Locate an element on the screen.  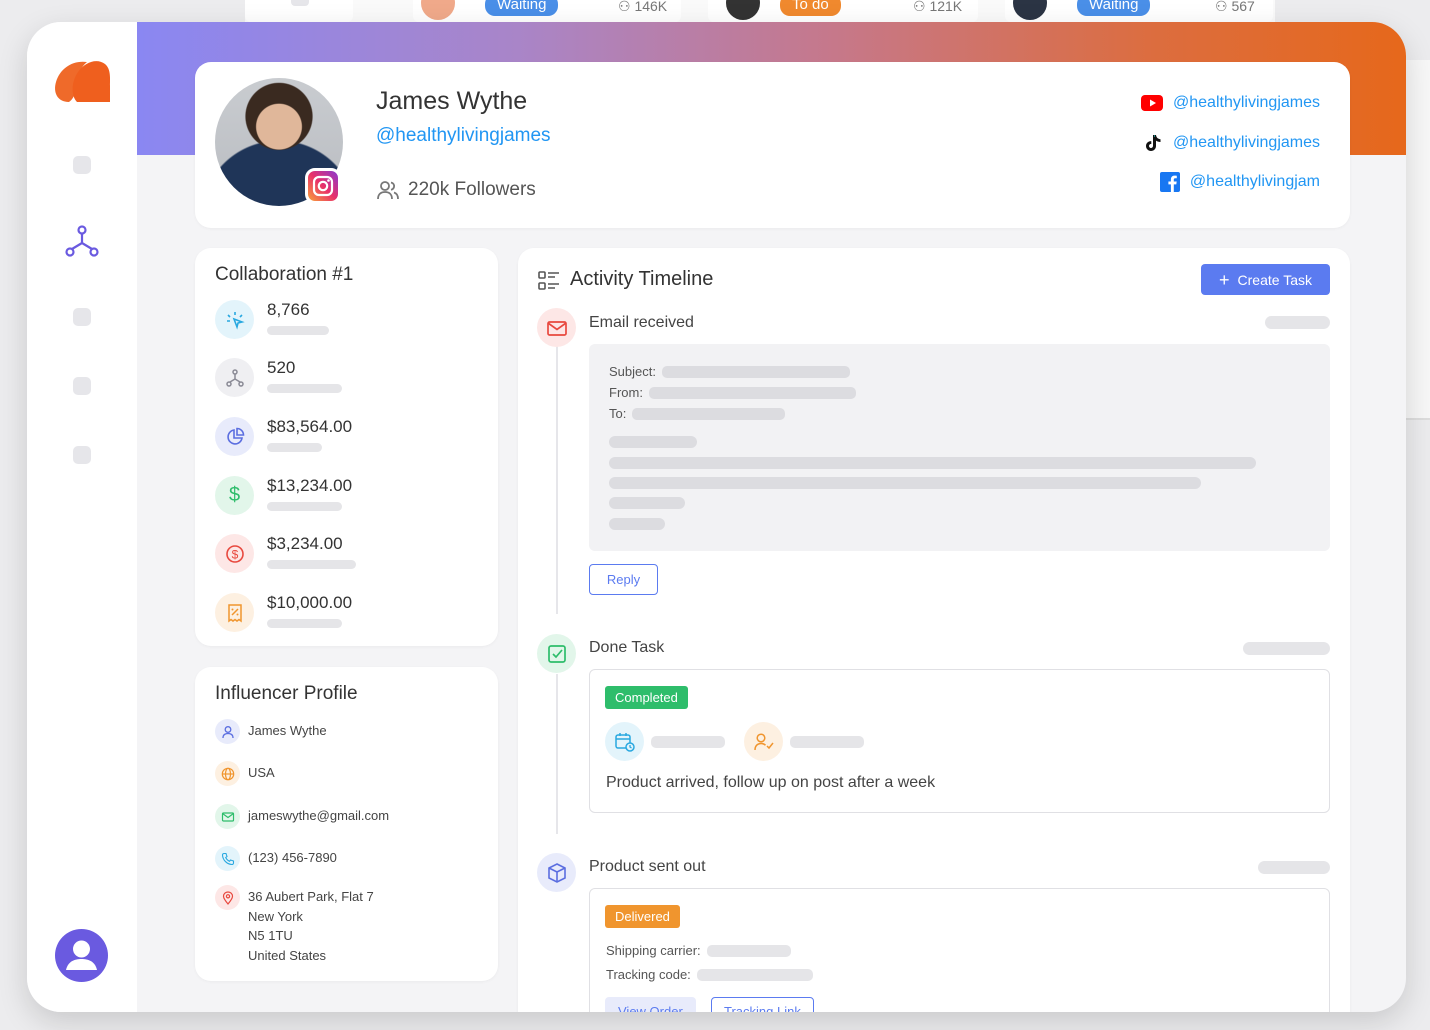
instagram-icon is located at coordinates (323, 186).